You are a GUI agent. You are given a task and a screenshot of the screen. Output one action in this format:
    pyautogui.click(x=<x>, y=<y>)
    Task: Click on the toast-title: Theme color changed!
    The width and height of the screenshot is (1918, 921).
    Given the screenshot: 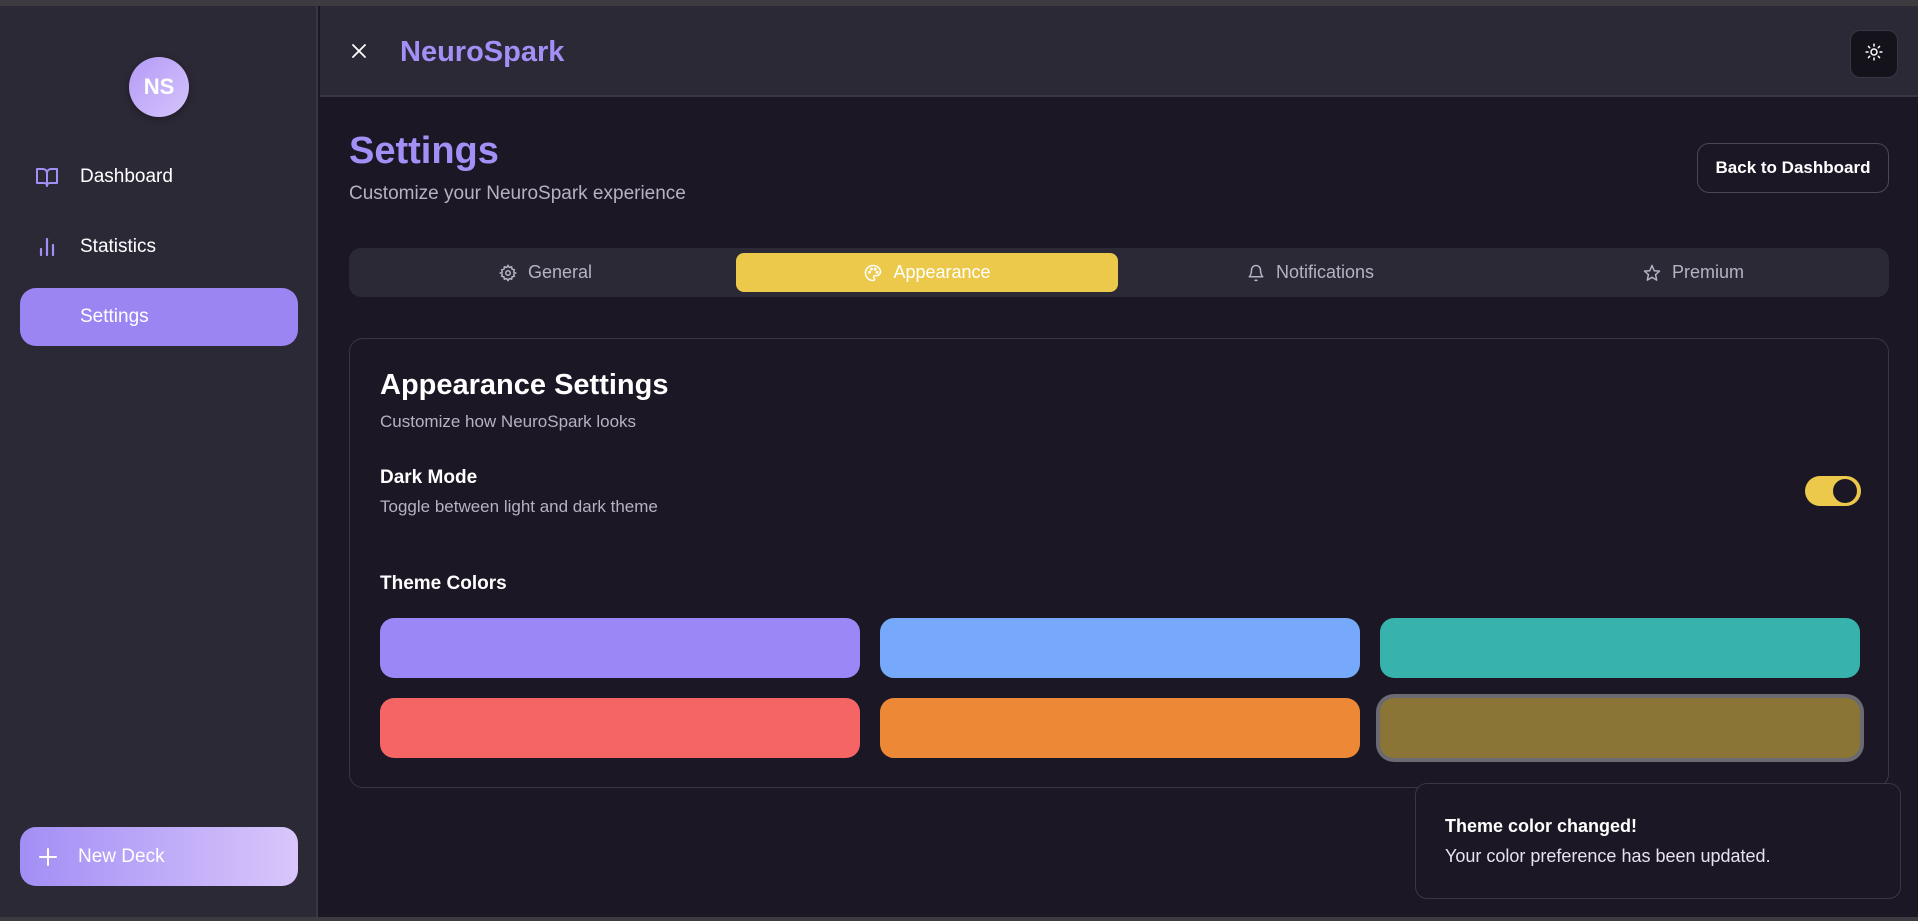 What is the action you would take?
    pyautogui.click(x=1541, y=826)
    